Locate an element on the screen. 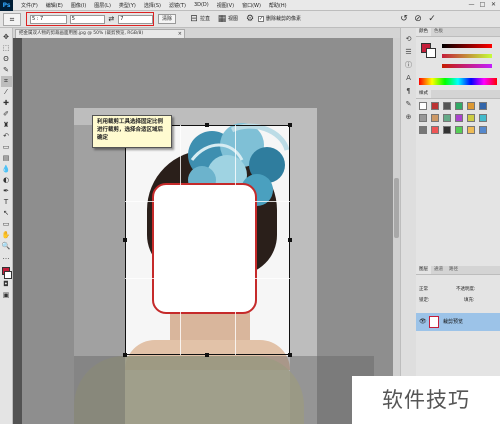 The height and width of the screenshot is (424, 500). clear-button: 清除 is located at coordinates (167, 19).